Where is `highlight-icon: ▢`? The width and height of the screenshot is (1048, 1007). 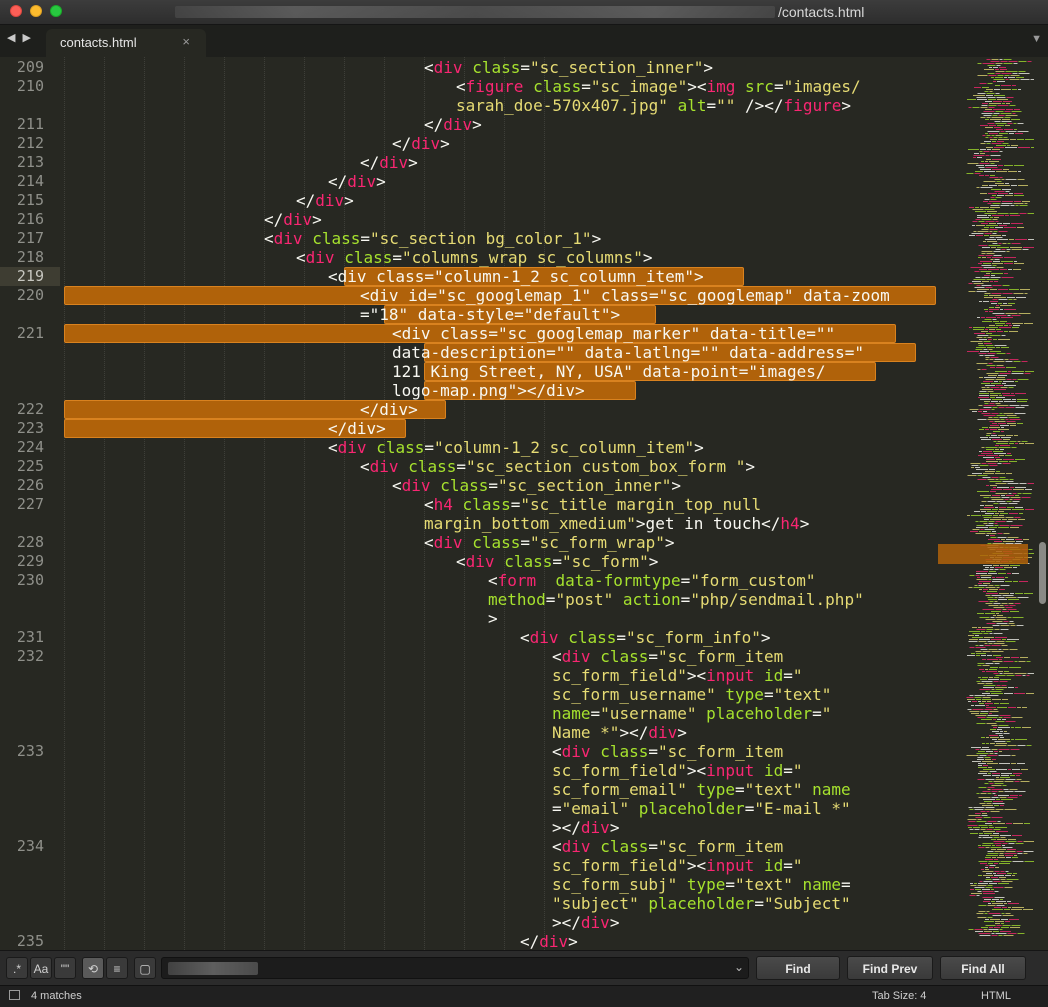 highlight-icon: ▢ is located at coordinates (145, 968).